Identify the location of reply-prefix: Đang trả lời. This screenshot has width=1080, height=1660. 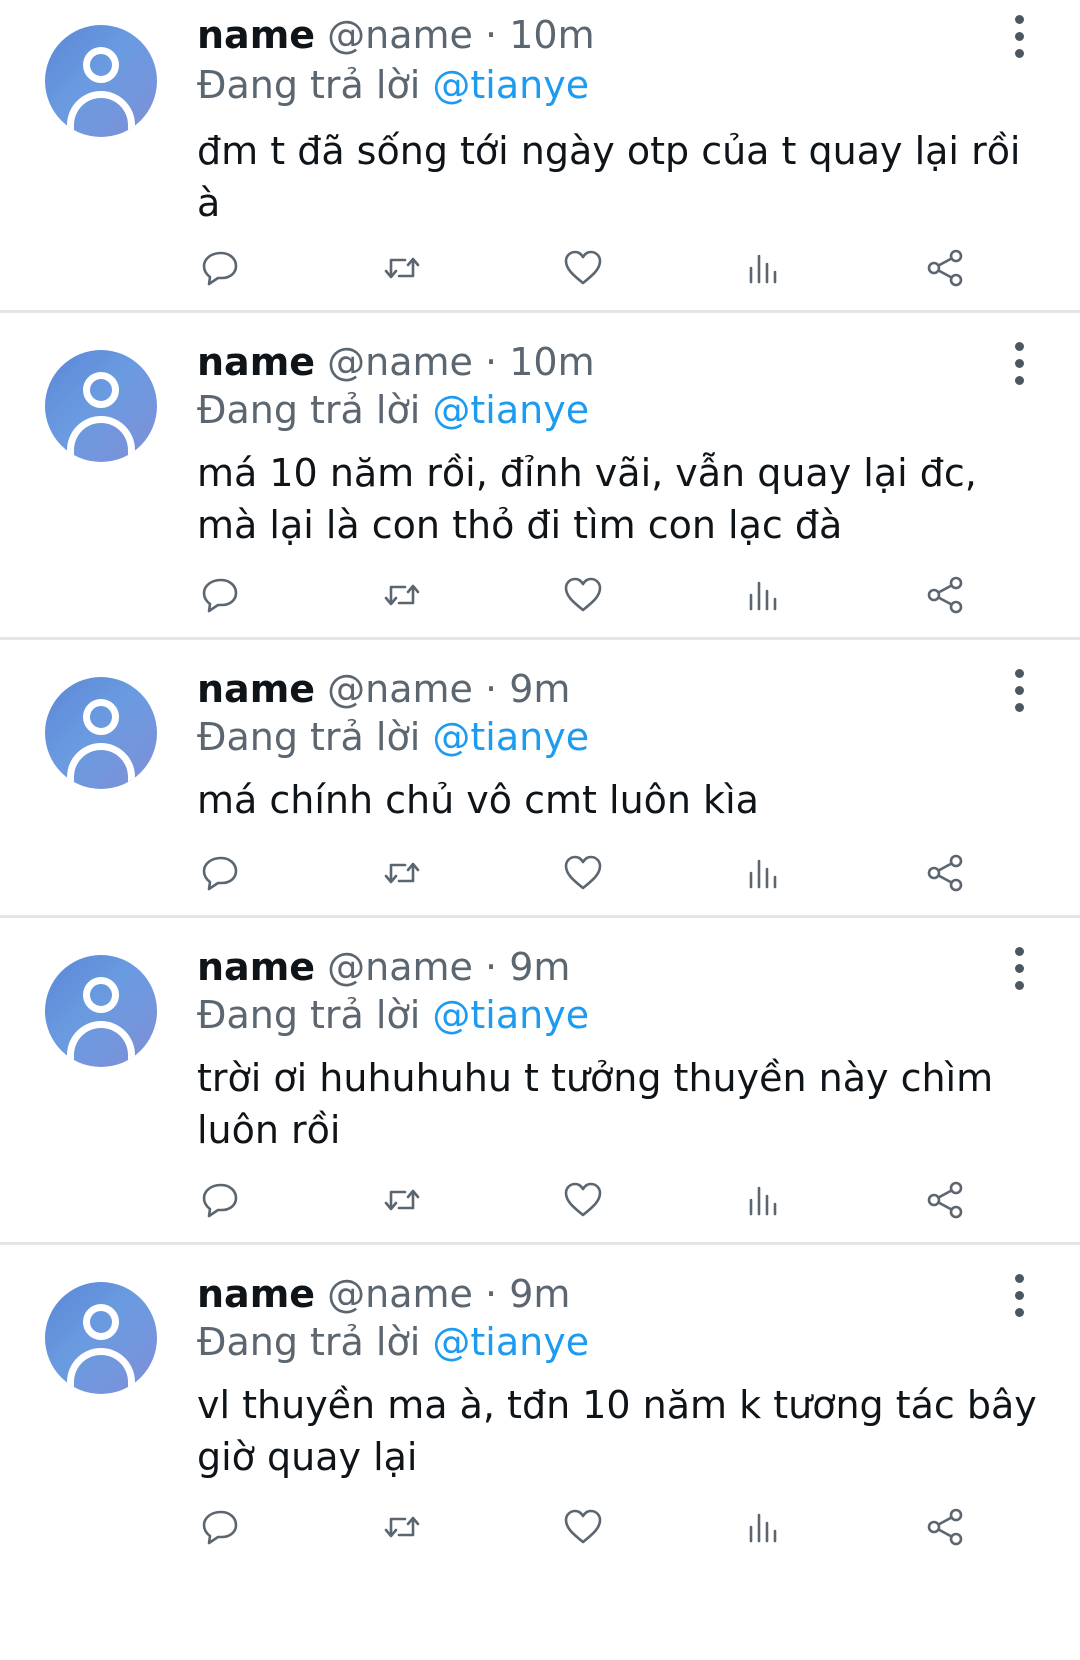
(309, 737).